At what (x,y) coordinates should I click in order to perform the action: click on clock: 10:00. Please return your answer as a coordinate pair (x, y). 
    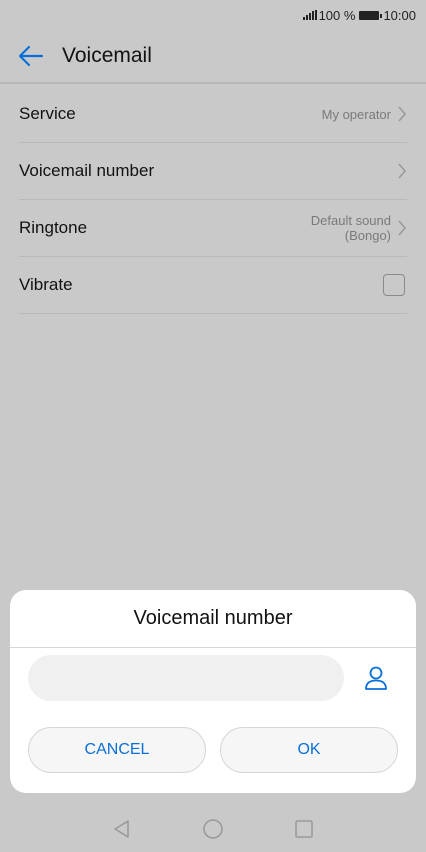
    Looking at the image, I should click on (399, 15).